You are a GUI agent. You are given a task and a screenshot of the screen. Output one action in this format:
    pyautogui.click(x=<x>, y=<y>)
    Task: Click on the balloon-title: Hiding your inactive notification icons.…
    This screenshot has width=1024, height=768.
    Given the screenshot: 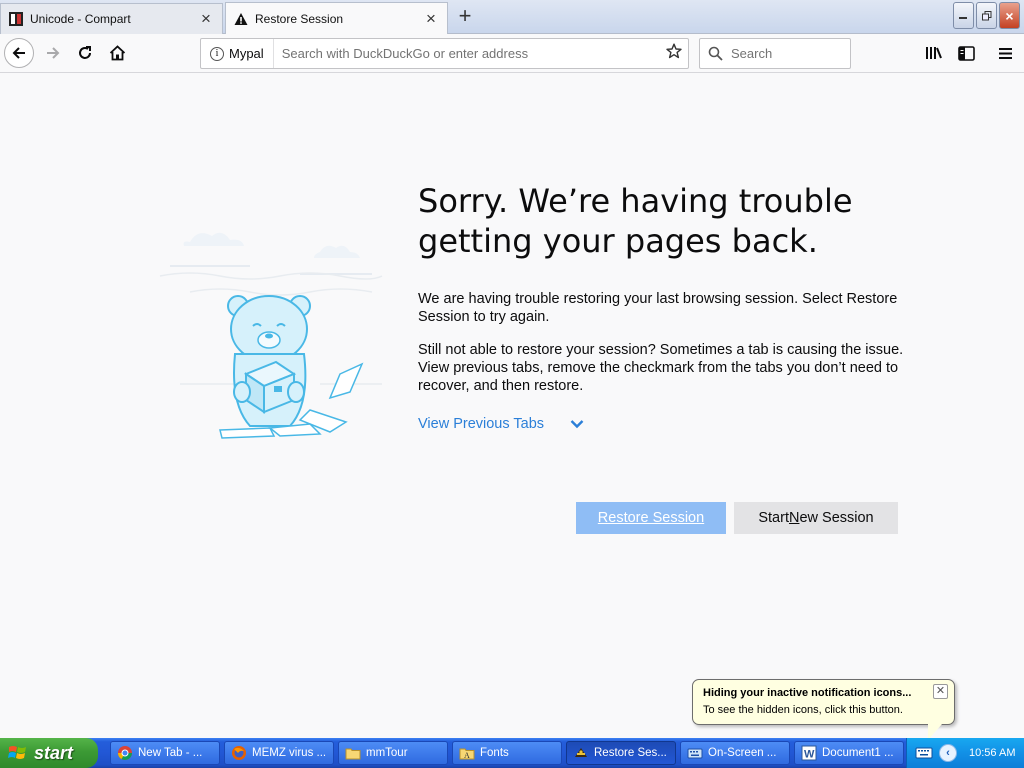 What is the action you would take?
    pyautogui.click(x=807, y=693)
    